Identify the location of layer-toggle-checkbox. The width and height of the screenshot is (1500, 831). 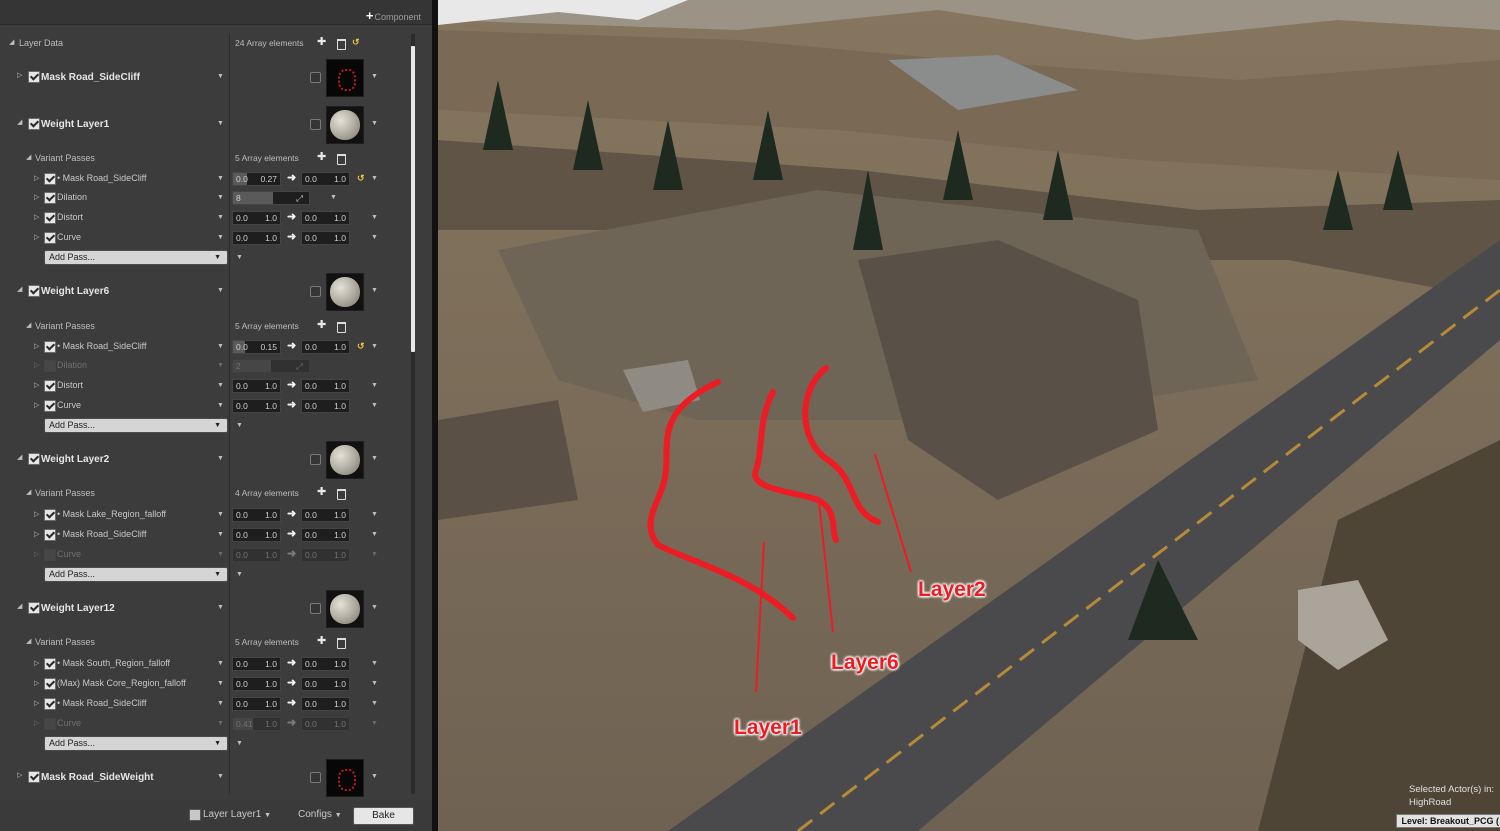
(195, 815).